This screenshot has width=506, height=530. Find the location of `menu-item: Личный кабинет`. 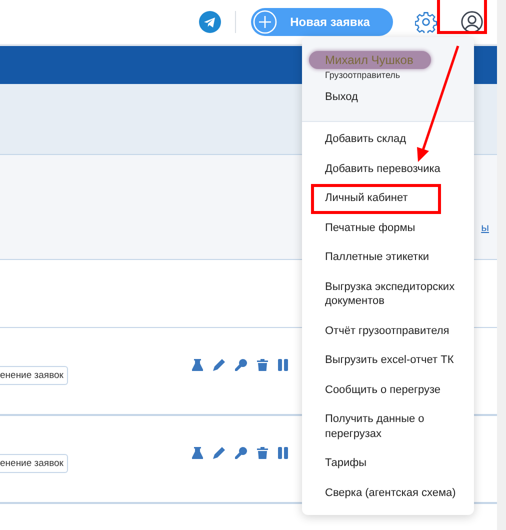

menu-item: Личный кабинет is located at coordinates (376, 199).